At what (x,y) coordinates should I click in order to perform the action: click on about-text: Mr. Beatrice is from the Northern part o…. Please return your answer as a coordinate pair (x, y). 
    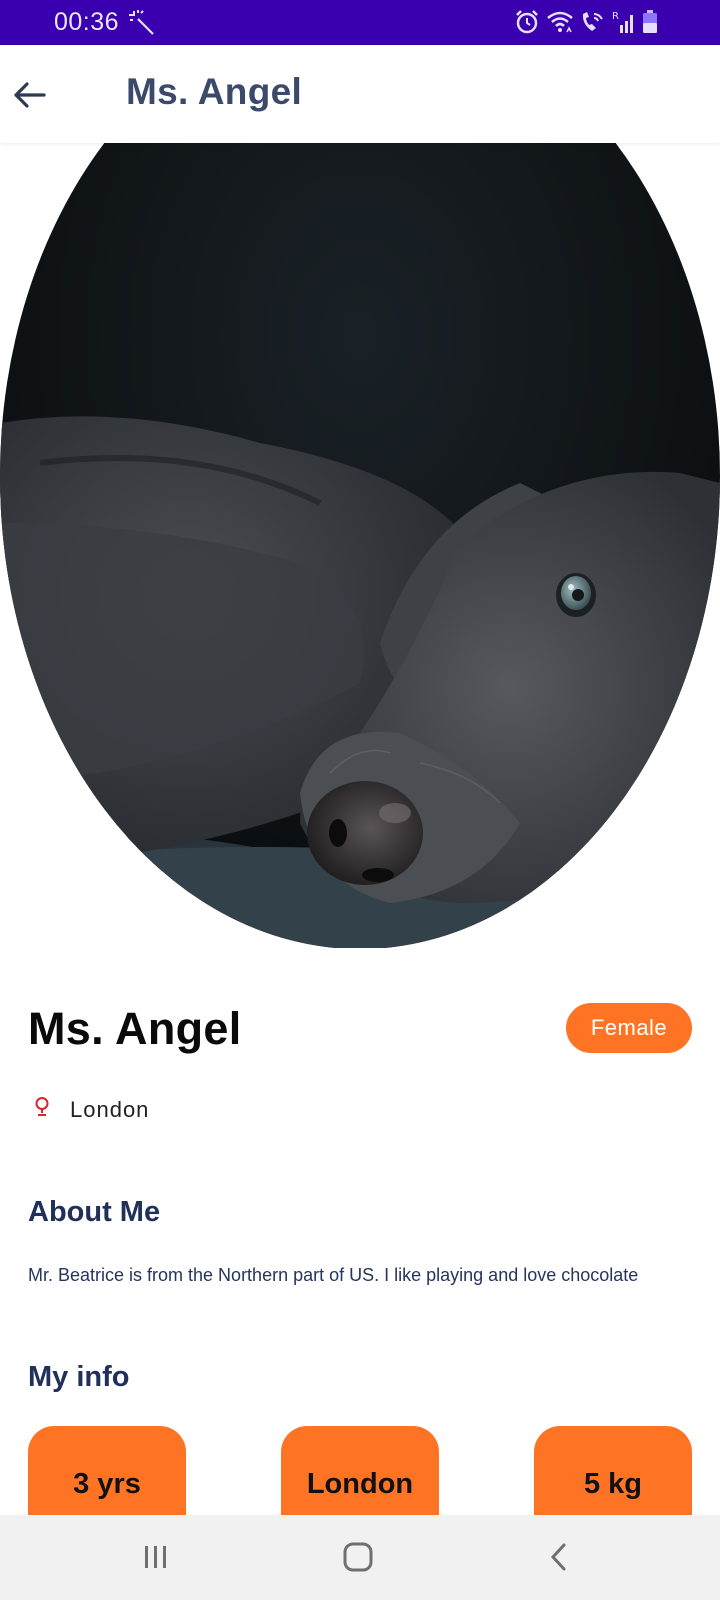
    Looking at the image, I should click on (333, 1275).